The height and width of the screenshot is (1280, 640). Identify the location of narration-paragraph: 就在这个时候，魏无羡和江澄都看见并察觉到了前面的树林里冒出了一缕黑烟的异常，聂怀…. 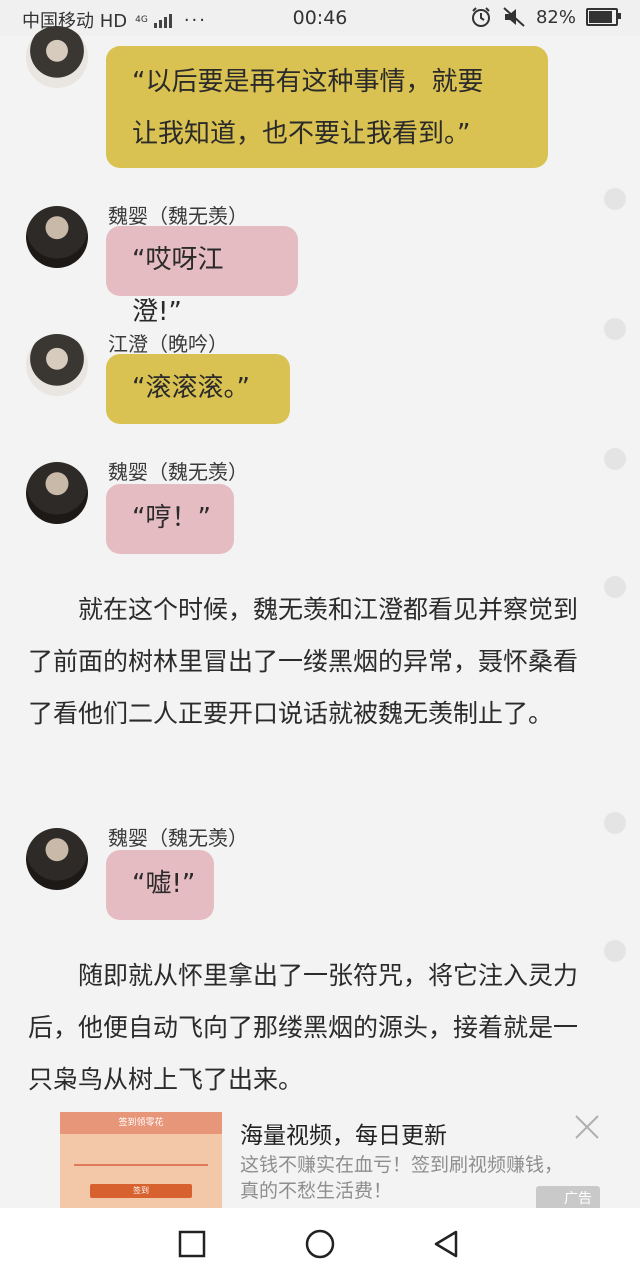
(303, 661).